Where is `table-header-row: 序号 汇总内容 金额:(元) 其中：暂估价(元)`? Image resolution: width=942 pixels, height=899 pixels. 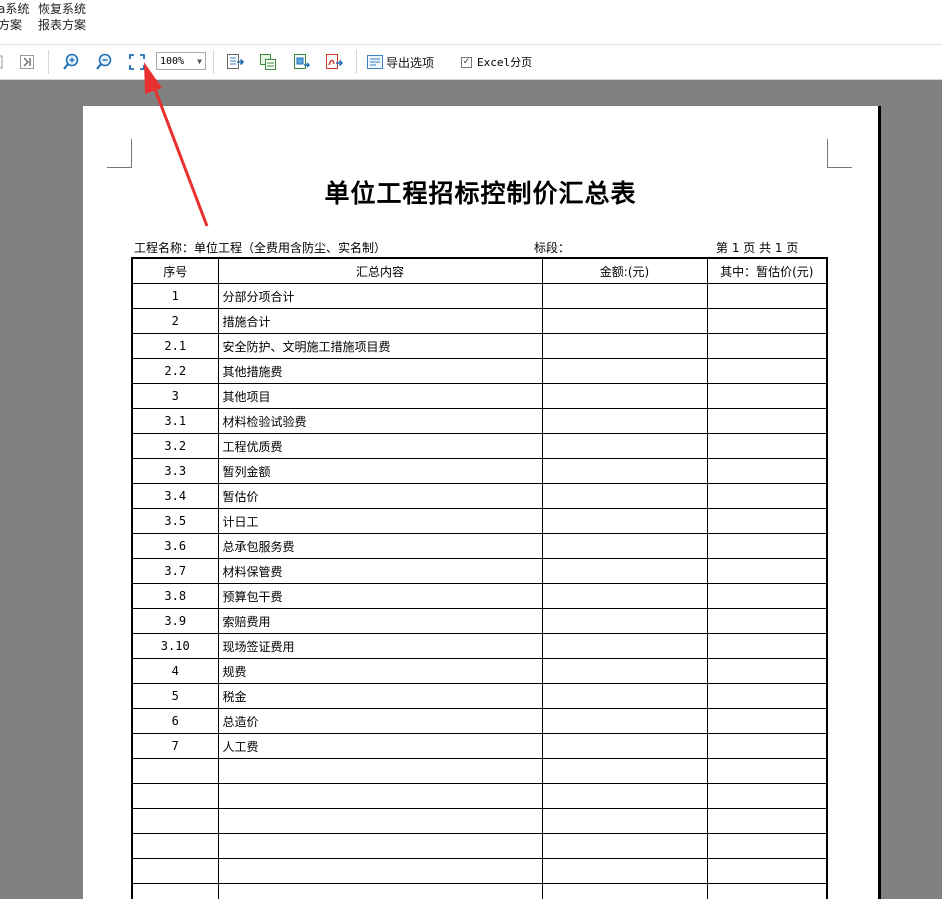
table-header-row: 序号 汇总内容 金额:(元) 其中：暂估价(元) is located at coordinates (479, 270).